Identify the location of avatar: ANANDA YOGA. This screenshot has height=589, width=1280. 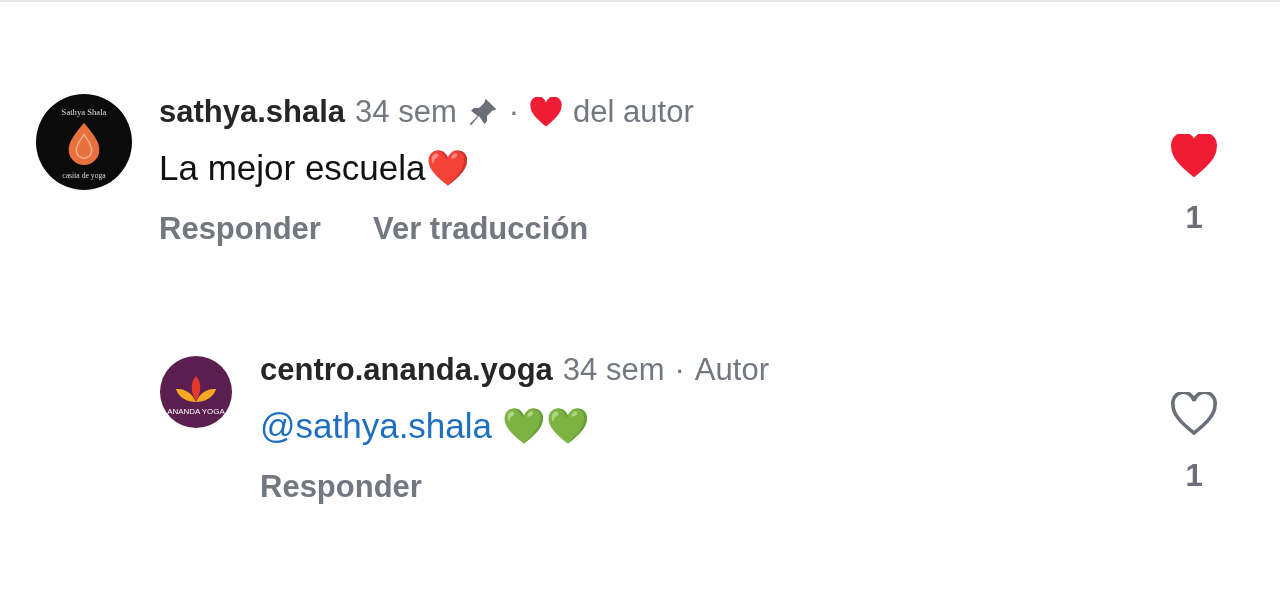
(196, 392).